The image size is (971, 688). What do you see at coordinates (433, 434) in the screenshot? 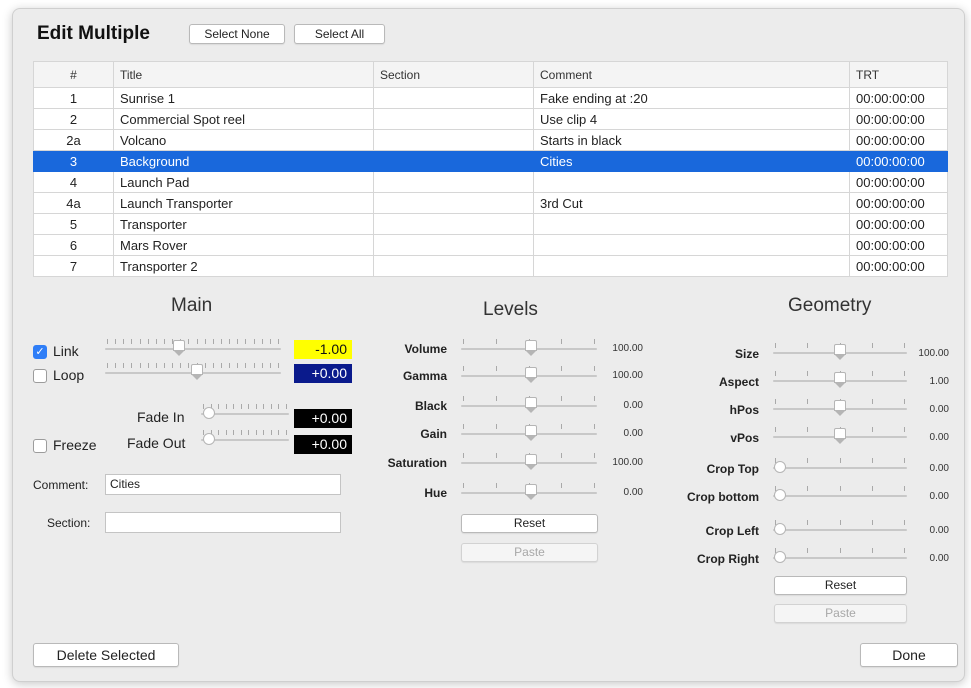
I see `levels-gain-label: Gain` at bounding box center [433, 434].